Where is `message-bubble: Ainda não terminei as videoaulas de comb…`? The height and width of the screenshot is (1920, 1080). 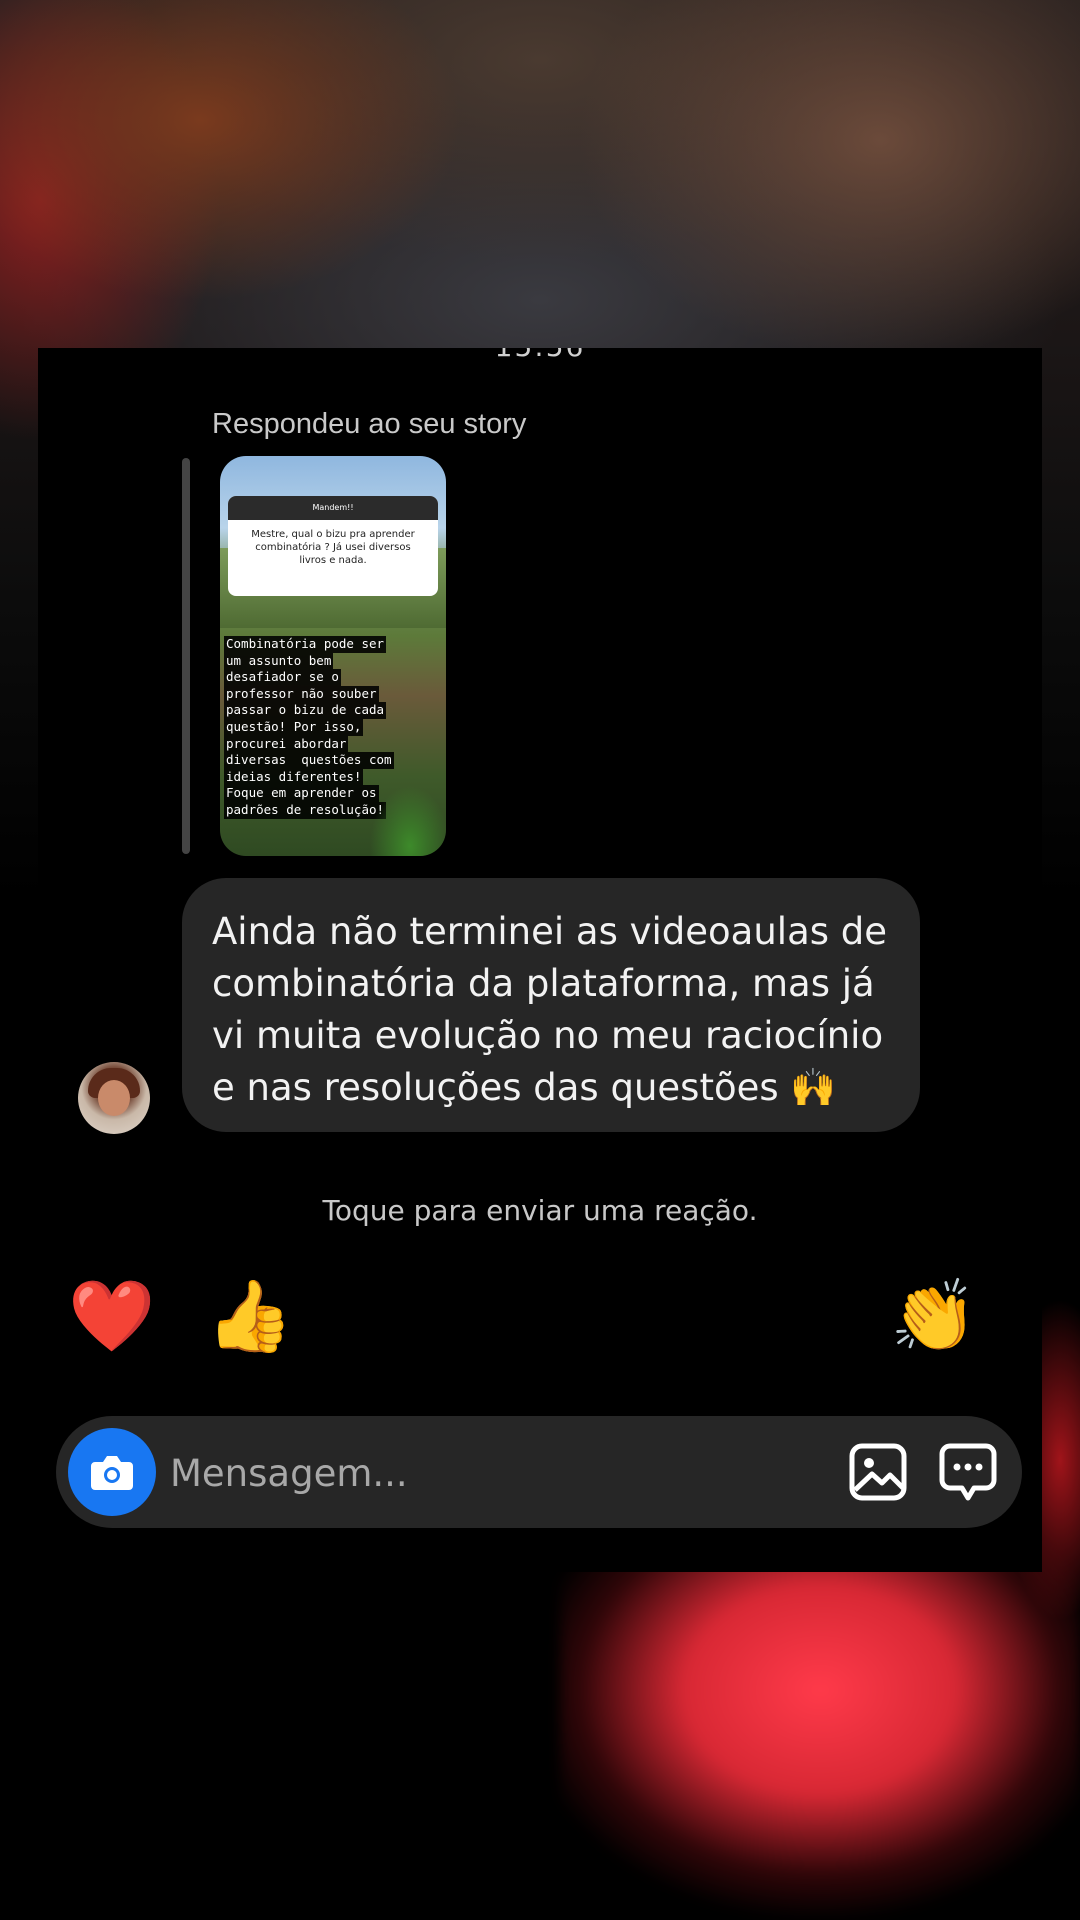
message-bubble: Ainda não terminei as videoaulas de comb… is located at coordinates (551, 1005).